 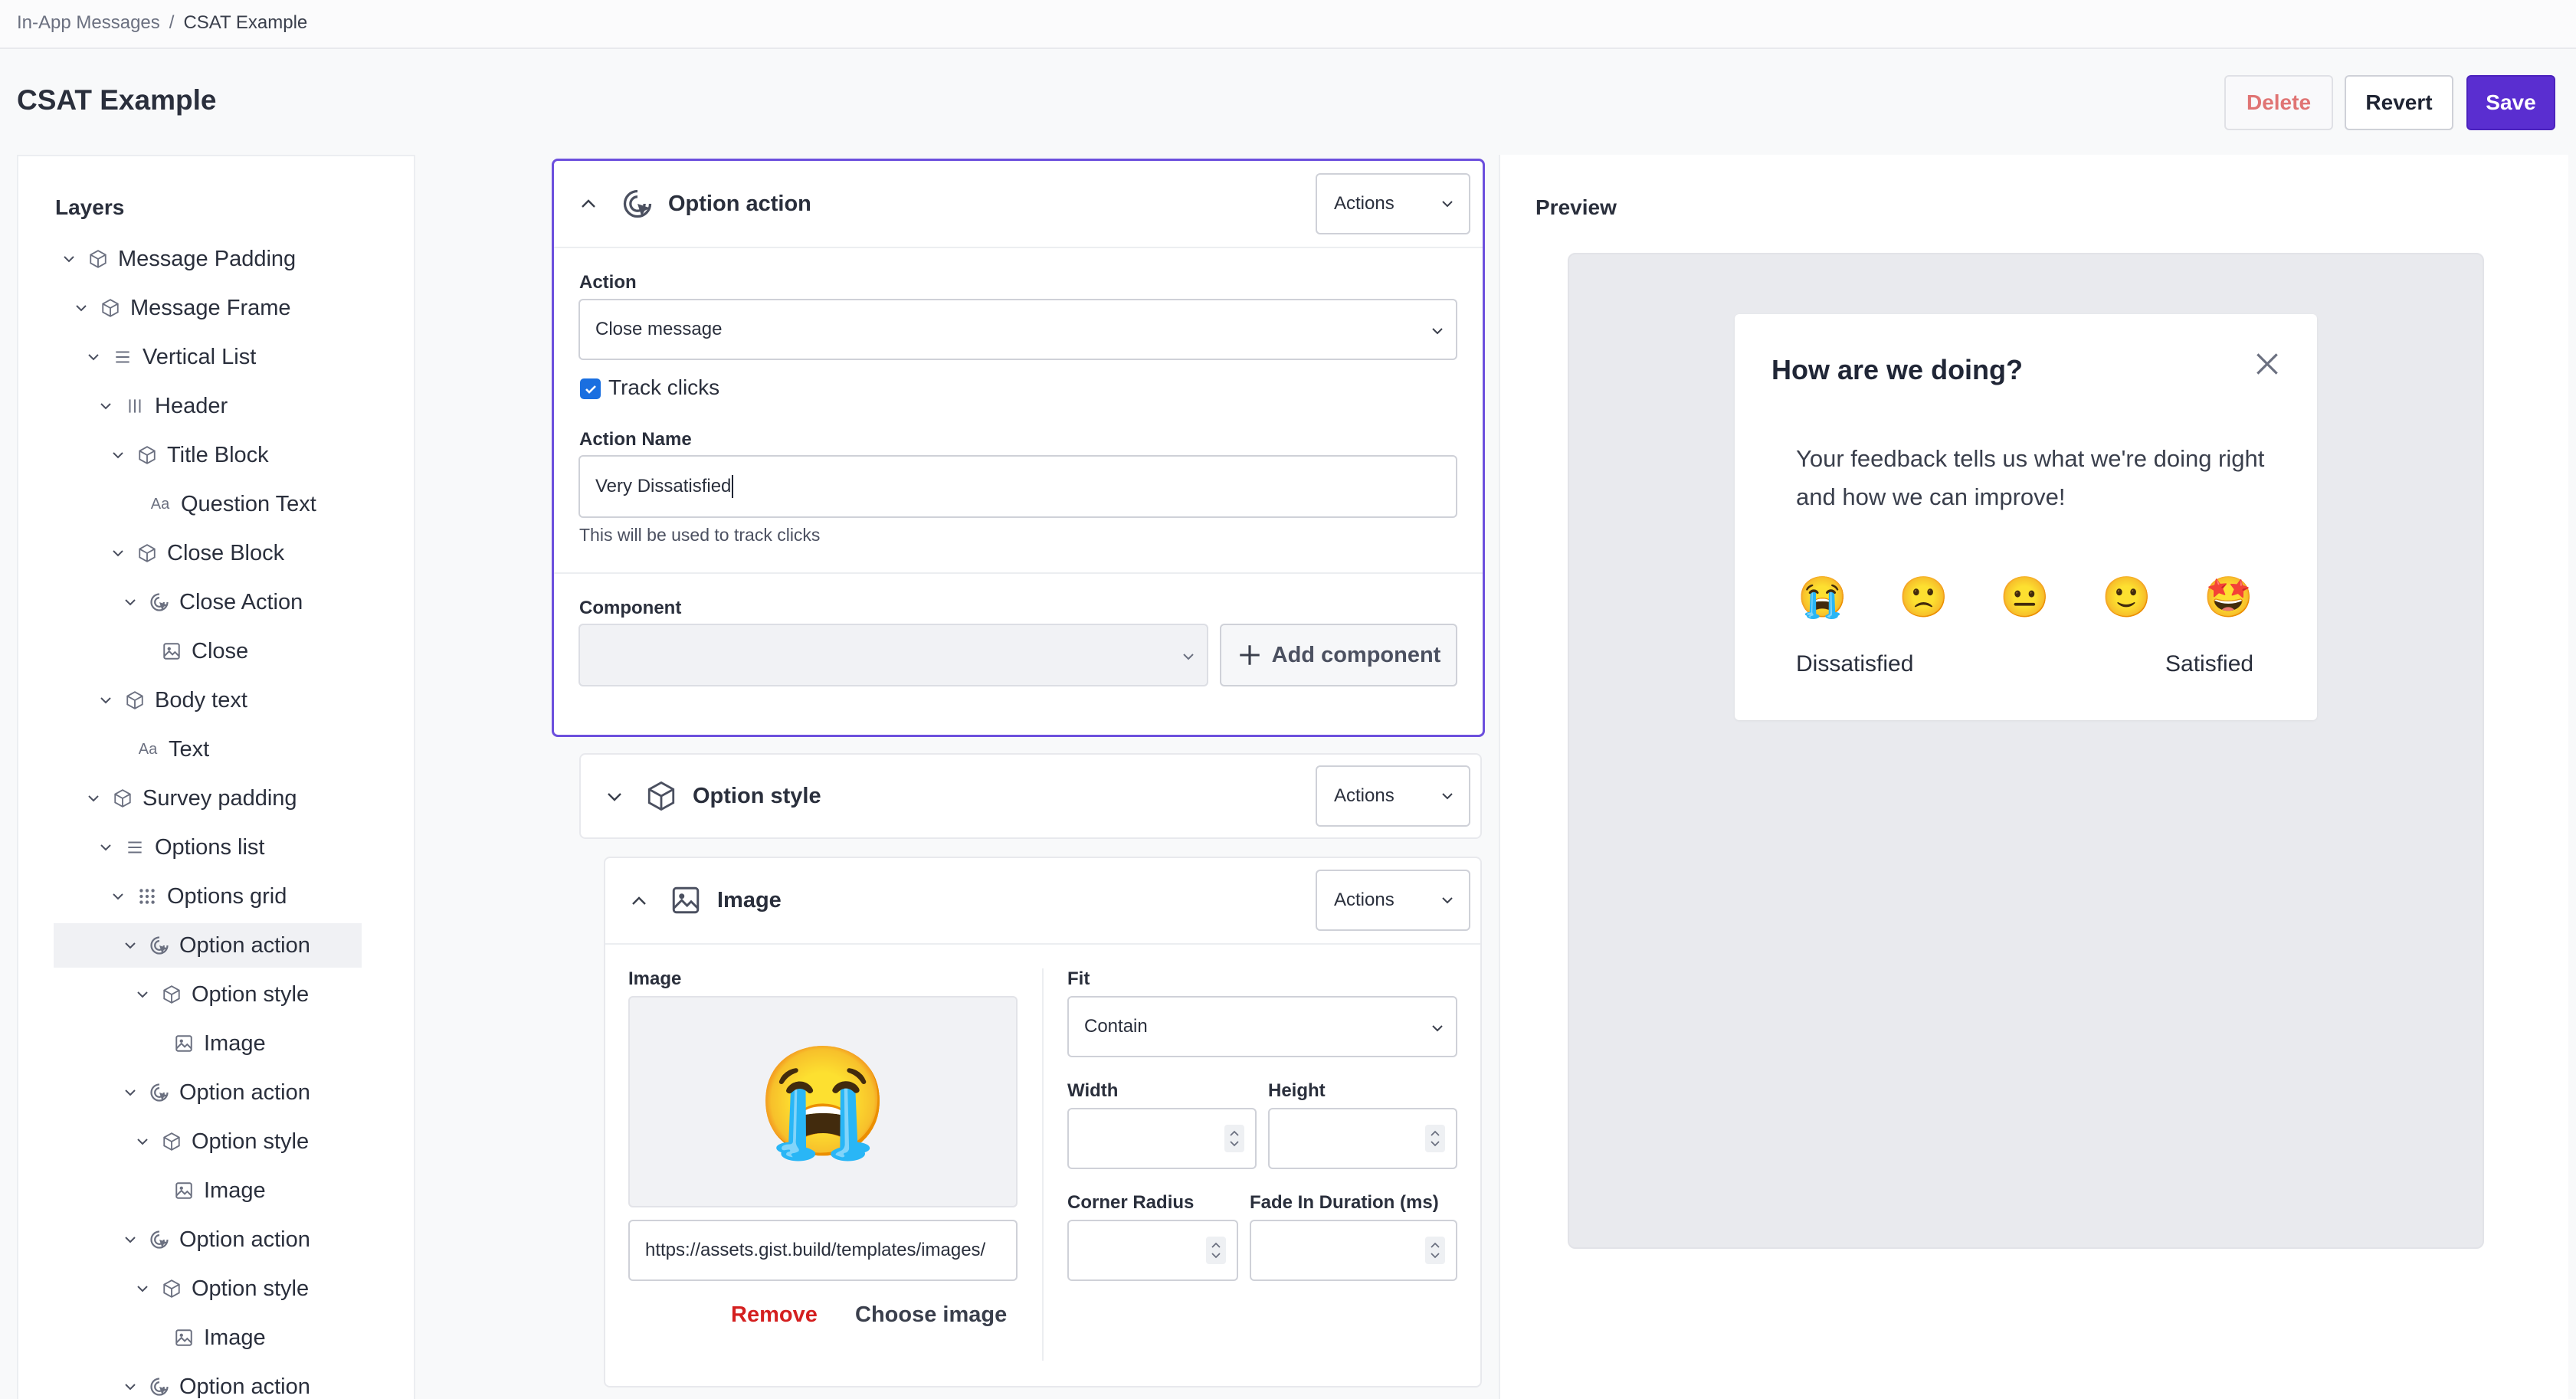 I want to click on add-component-button: Add component, so click(x=1338, y=655).